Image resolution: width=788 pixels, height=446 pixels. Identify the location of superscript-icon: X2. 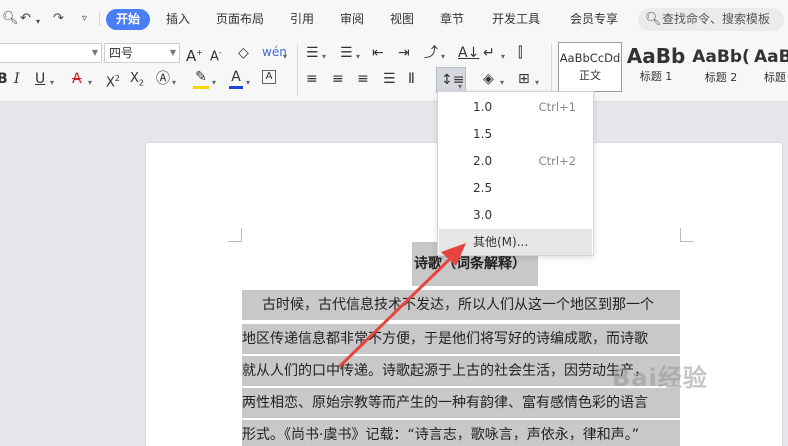
(113, 81).